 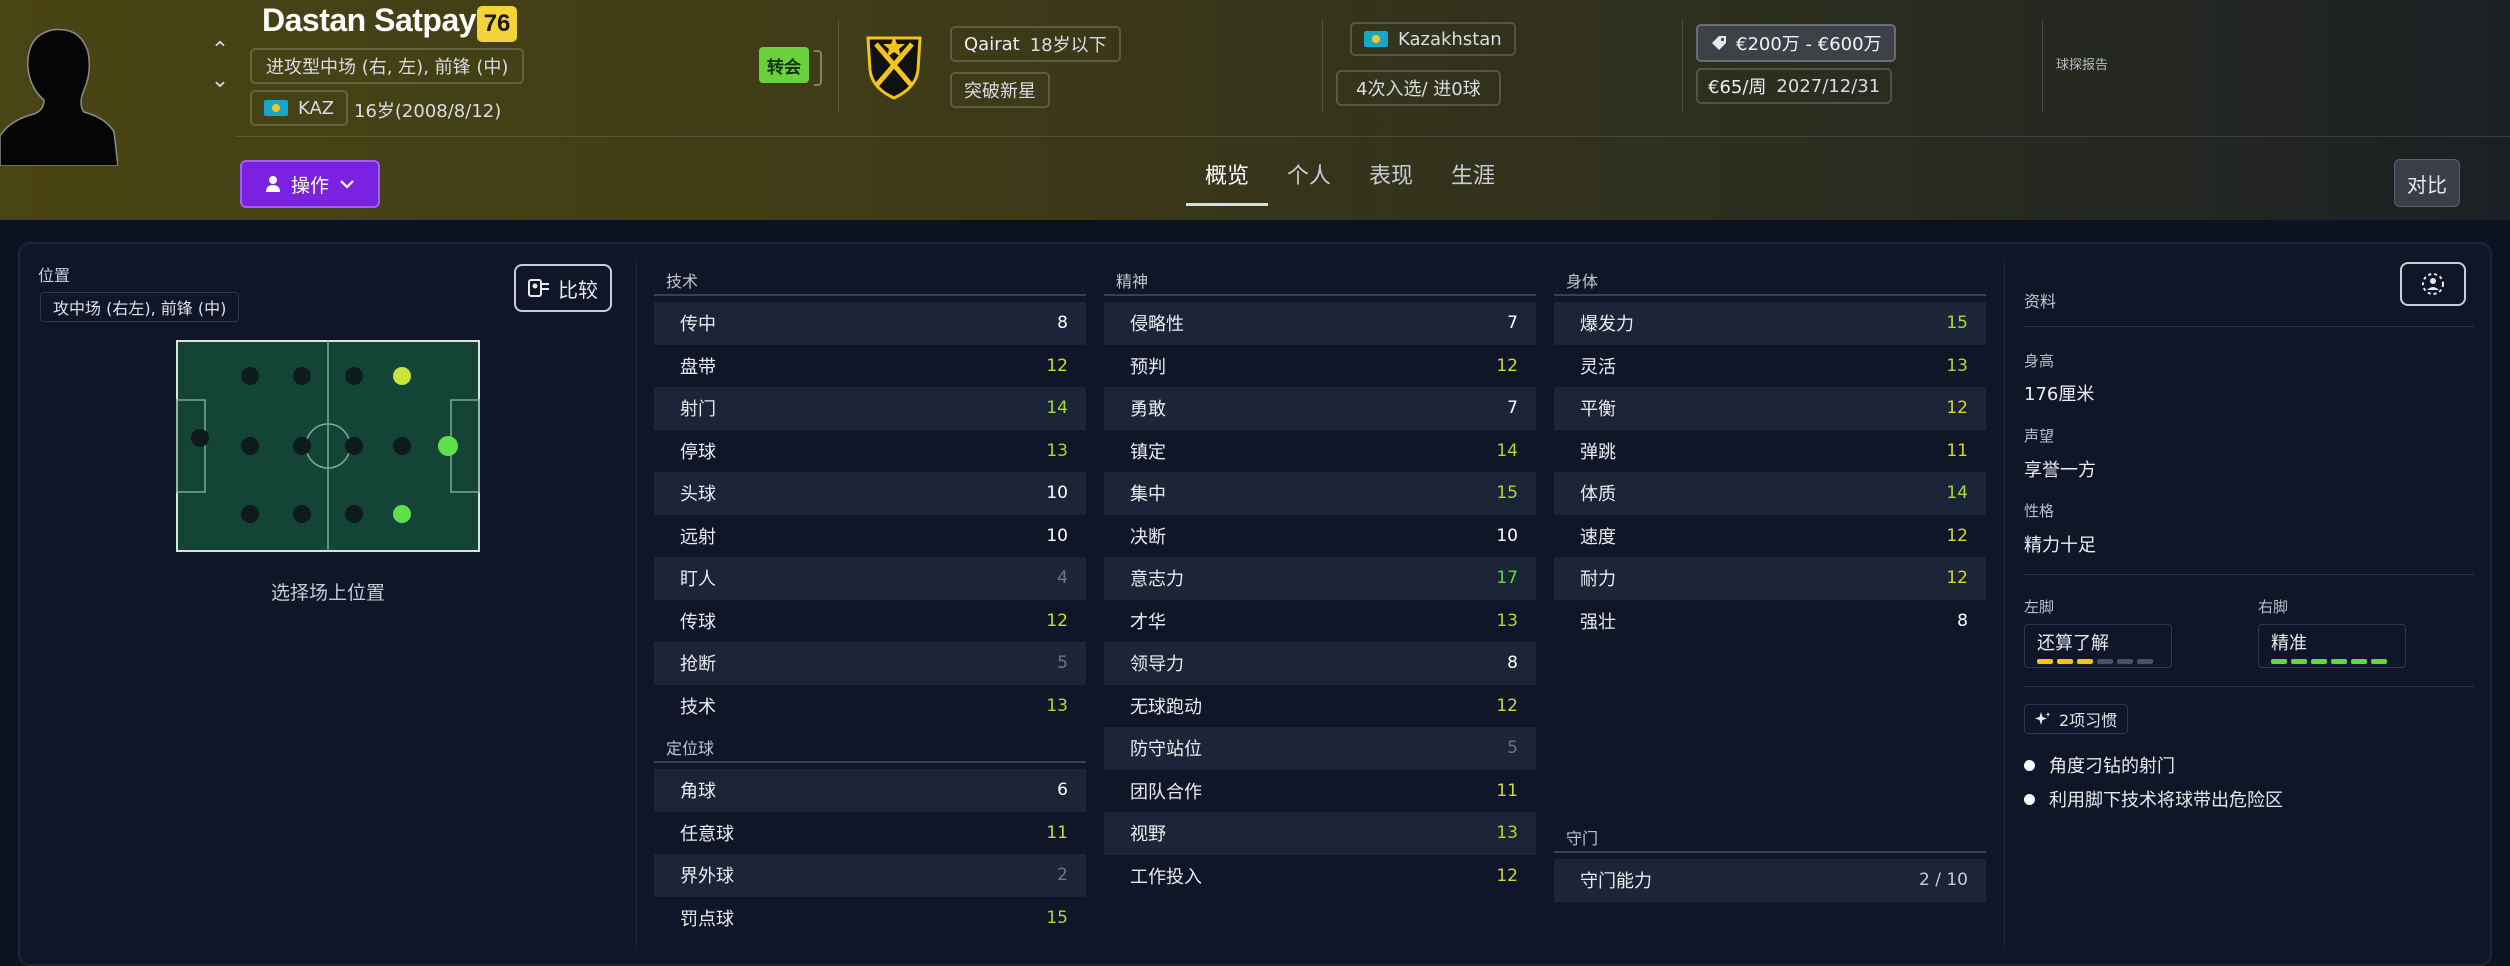 What do you see at coordinates (1796, 43) in the screenshot?
I see `transfer-value-chip: €200万 - €600万` at bounding box center [1796, 43].